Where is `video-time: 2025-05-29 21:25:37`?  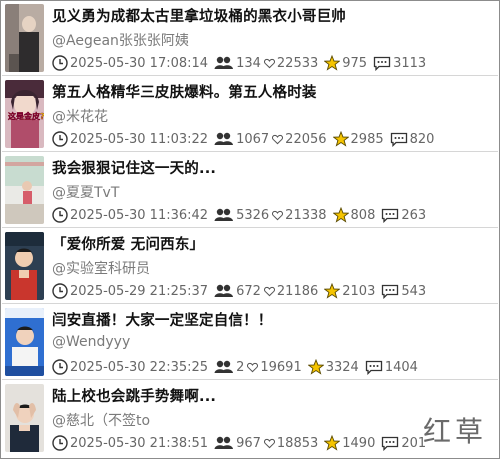
video-time: 2025-05-29 21:25:37 is located at coordinates (139, 291).